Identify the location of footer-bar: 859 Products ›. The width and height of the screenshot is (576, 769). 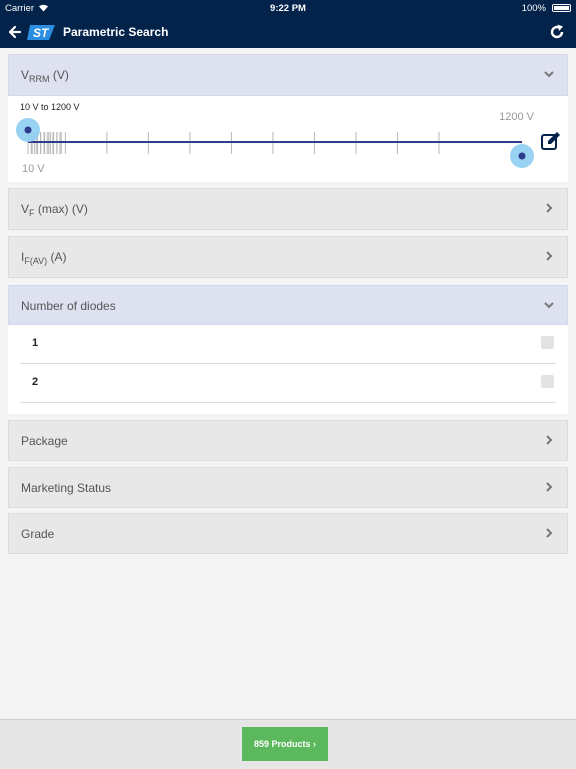
(288, 744).